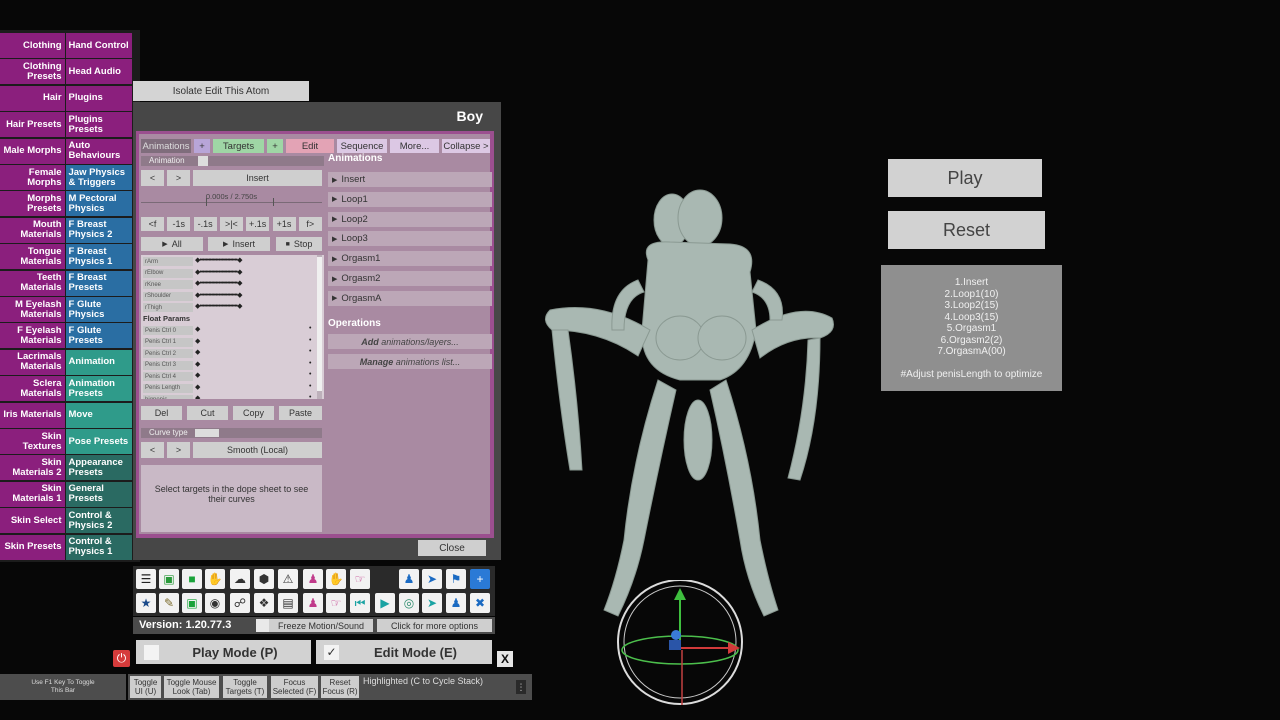  Describe the element at coordinates (300, 413) in the screenshot. I see `paste-button: Paste` at that location.